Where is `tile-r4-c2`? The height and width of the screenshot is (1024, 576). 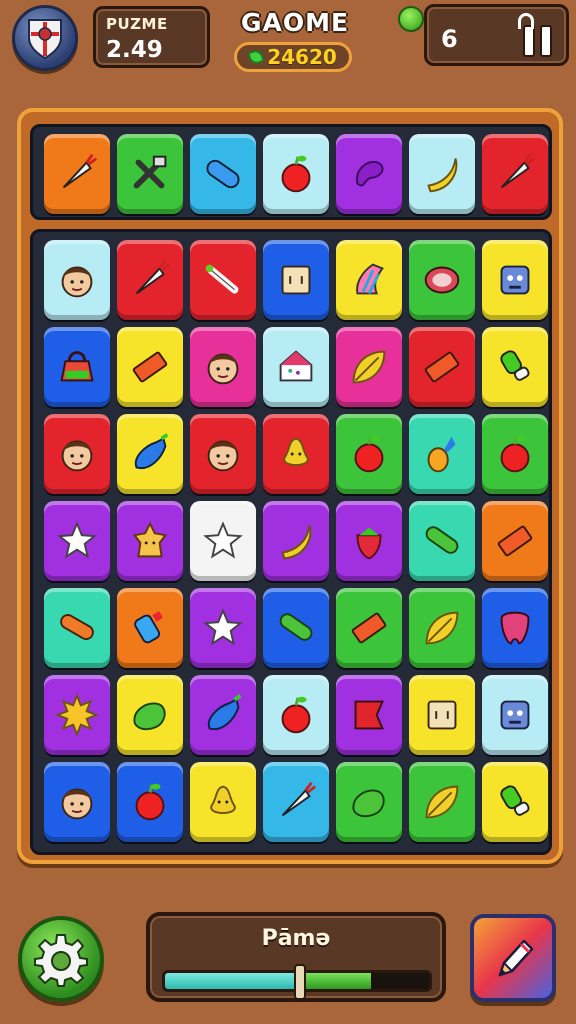
tile-r4-c2 is located at coordinates (150, 541).